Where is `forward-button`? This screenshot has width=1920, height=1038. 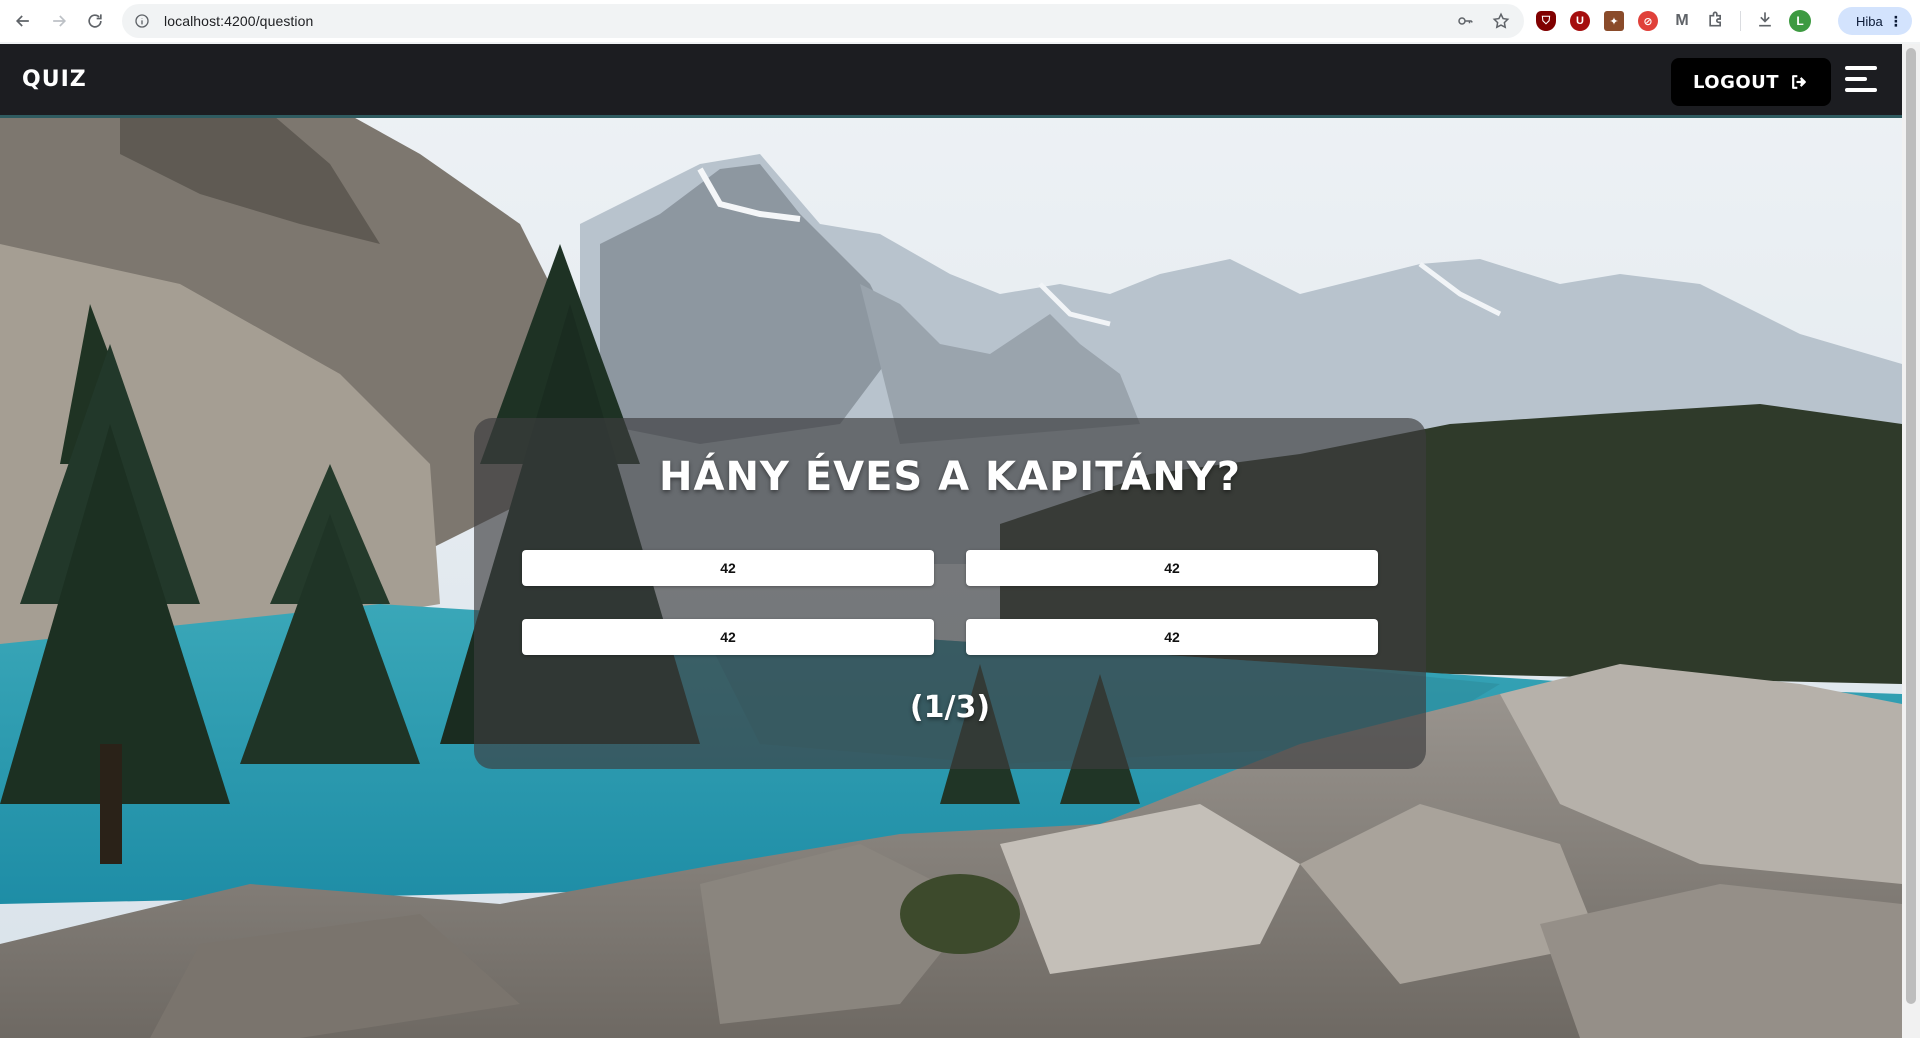 forward-button is located at coordinates (59, 21).